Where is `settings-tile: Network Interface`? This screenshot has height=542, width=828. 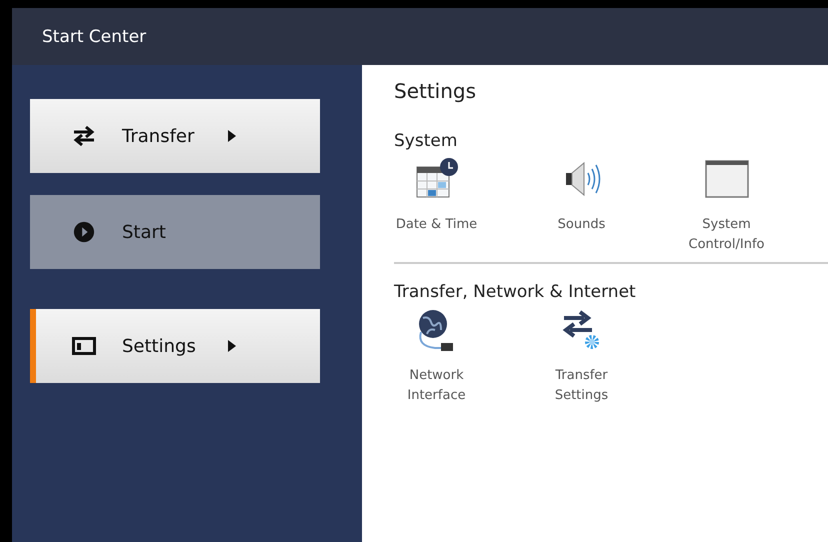 settings-tile: Network Interface is located at coordinates (436, 353).